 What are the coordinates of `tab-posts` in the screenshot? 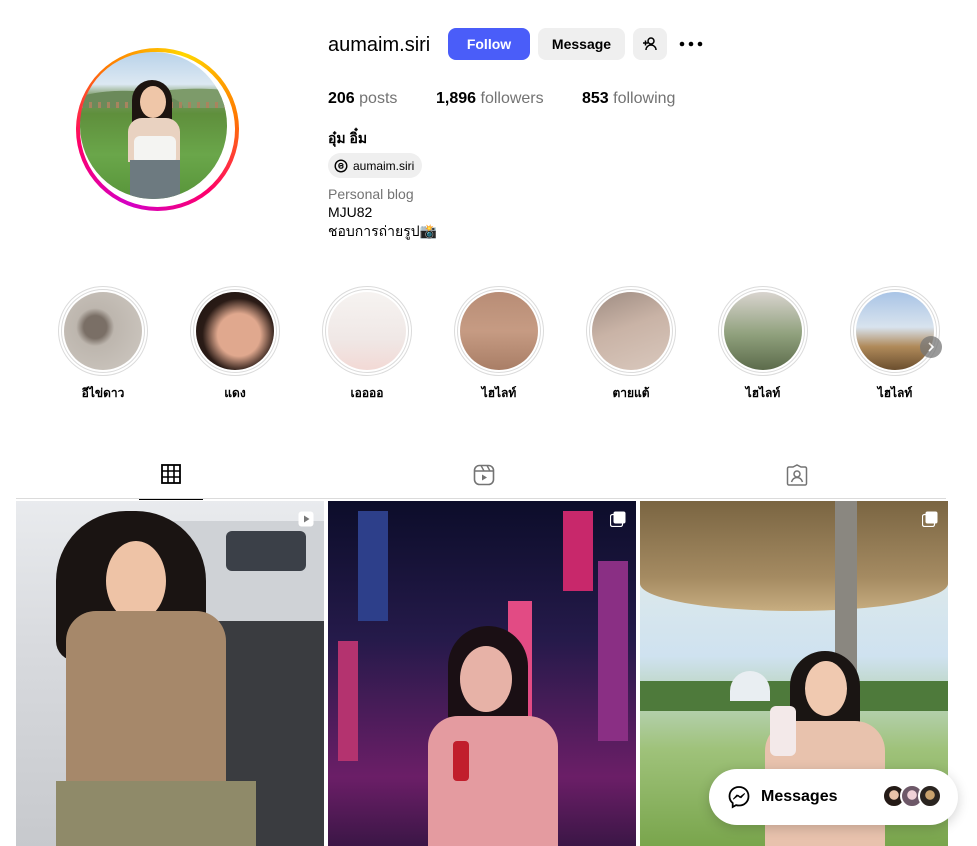 It's located at (171, 482).